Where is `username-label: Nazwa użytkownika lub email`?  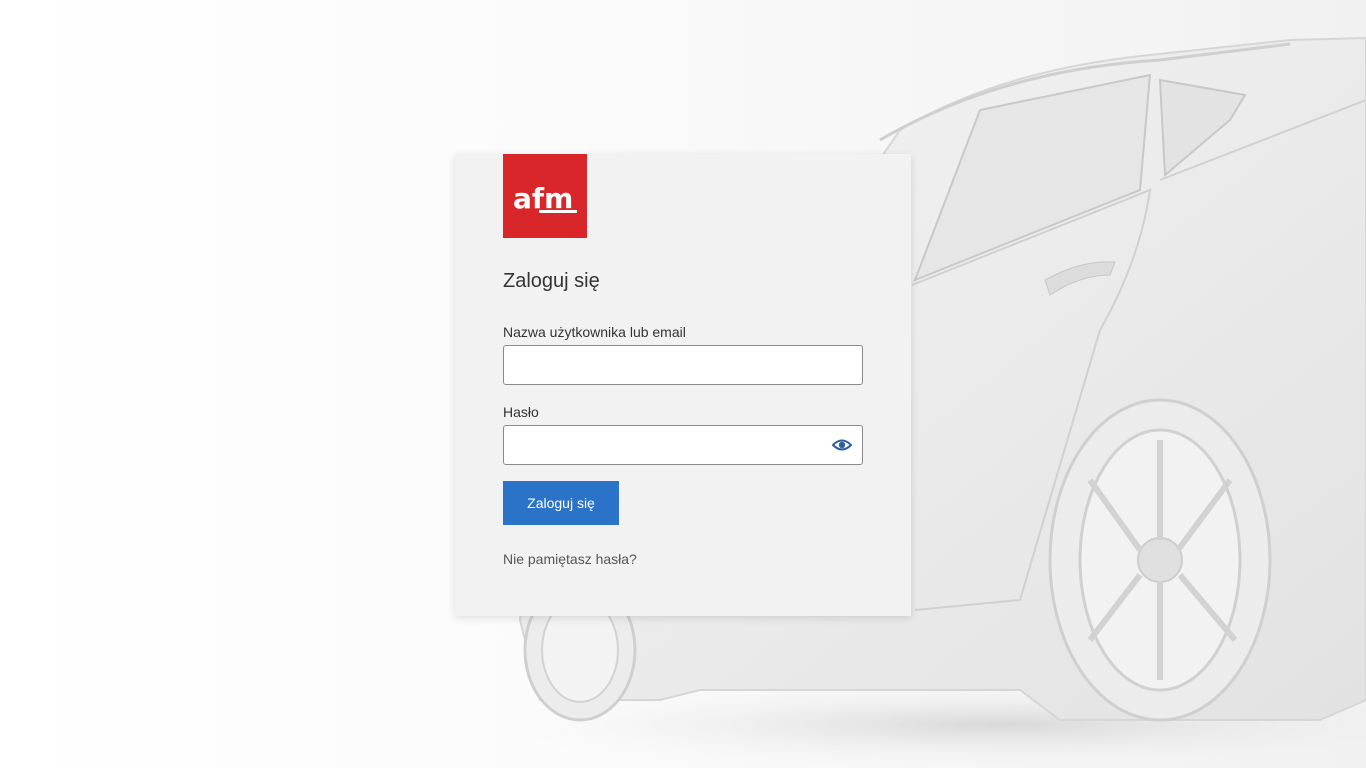 username-label: Nazwa użytkownika lub email is located at coordinates (594, 332).